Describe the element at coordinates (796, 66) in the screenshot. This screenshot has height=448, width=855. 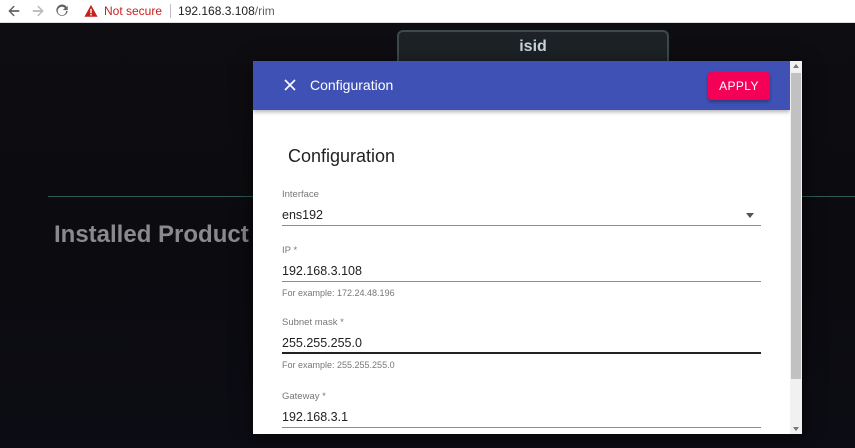
I see `scroll-up-arrow` at that location.